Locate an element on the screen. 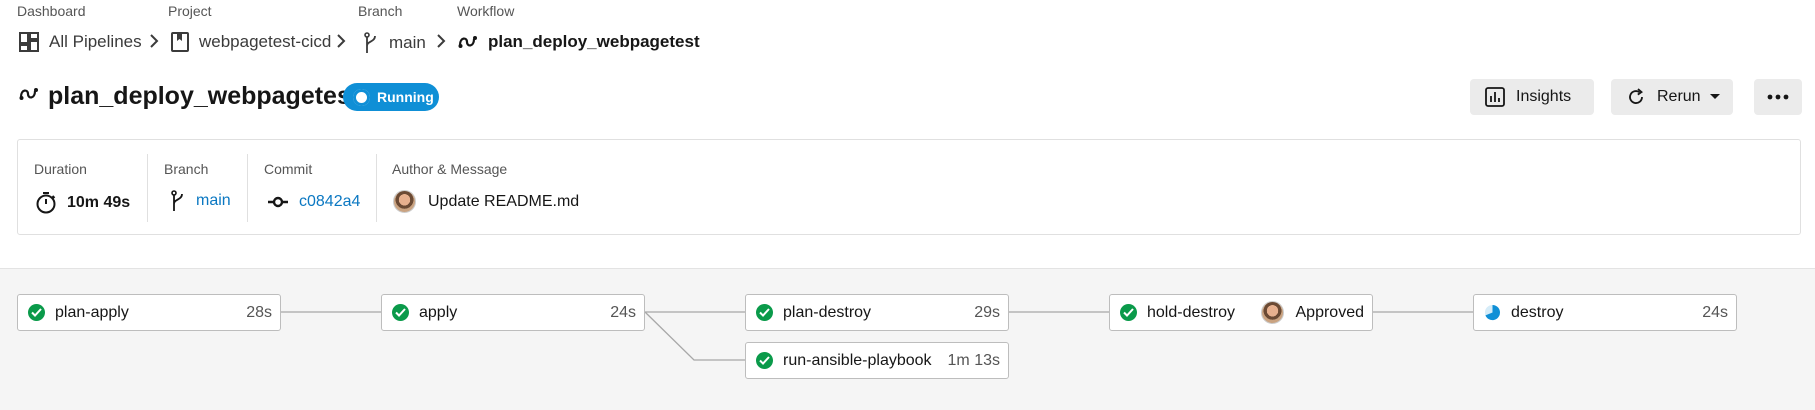 This screenshot has height=410, width=1815. job-duration: 28s is located at coordinates (259, 312).